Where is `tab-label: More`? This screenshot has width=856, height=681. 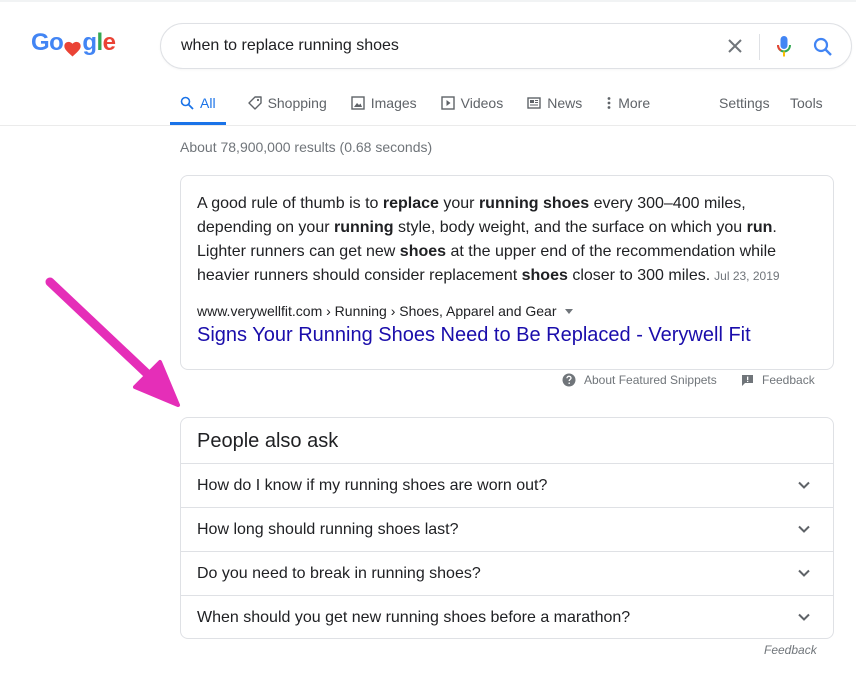 tab-label: More is located at coordinates (634, 103).